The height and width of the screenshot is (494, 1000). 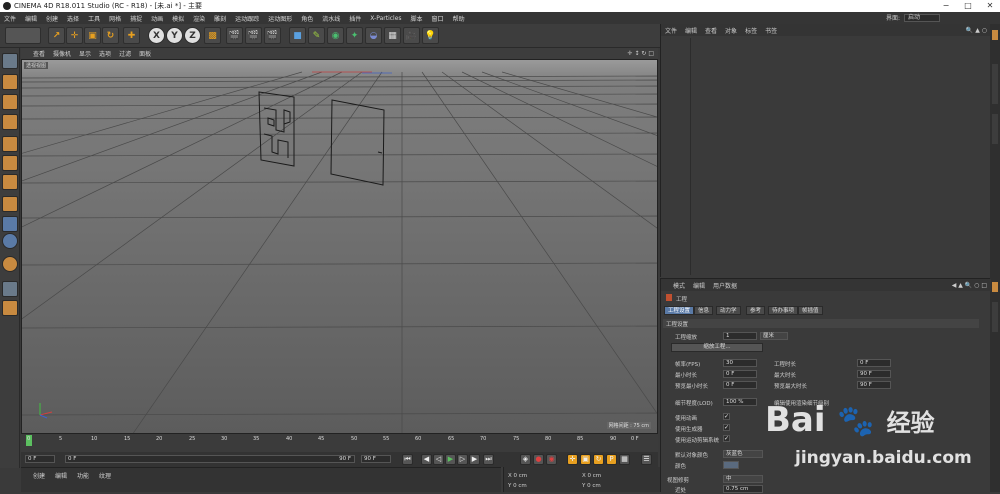 I want to click on tab-key-interpolation: 帧插值, so click(x=810, y=310).